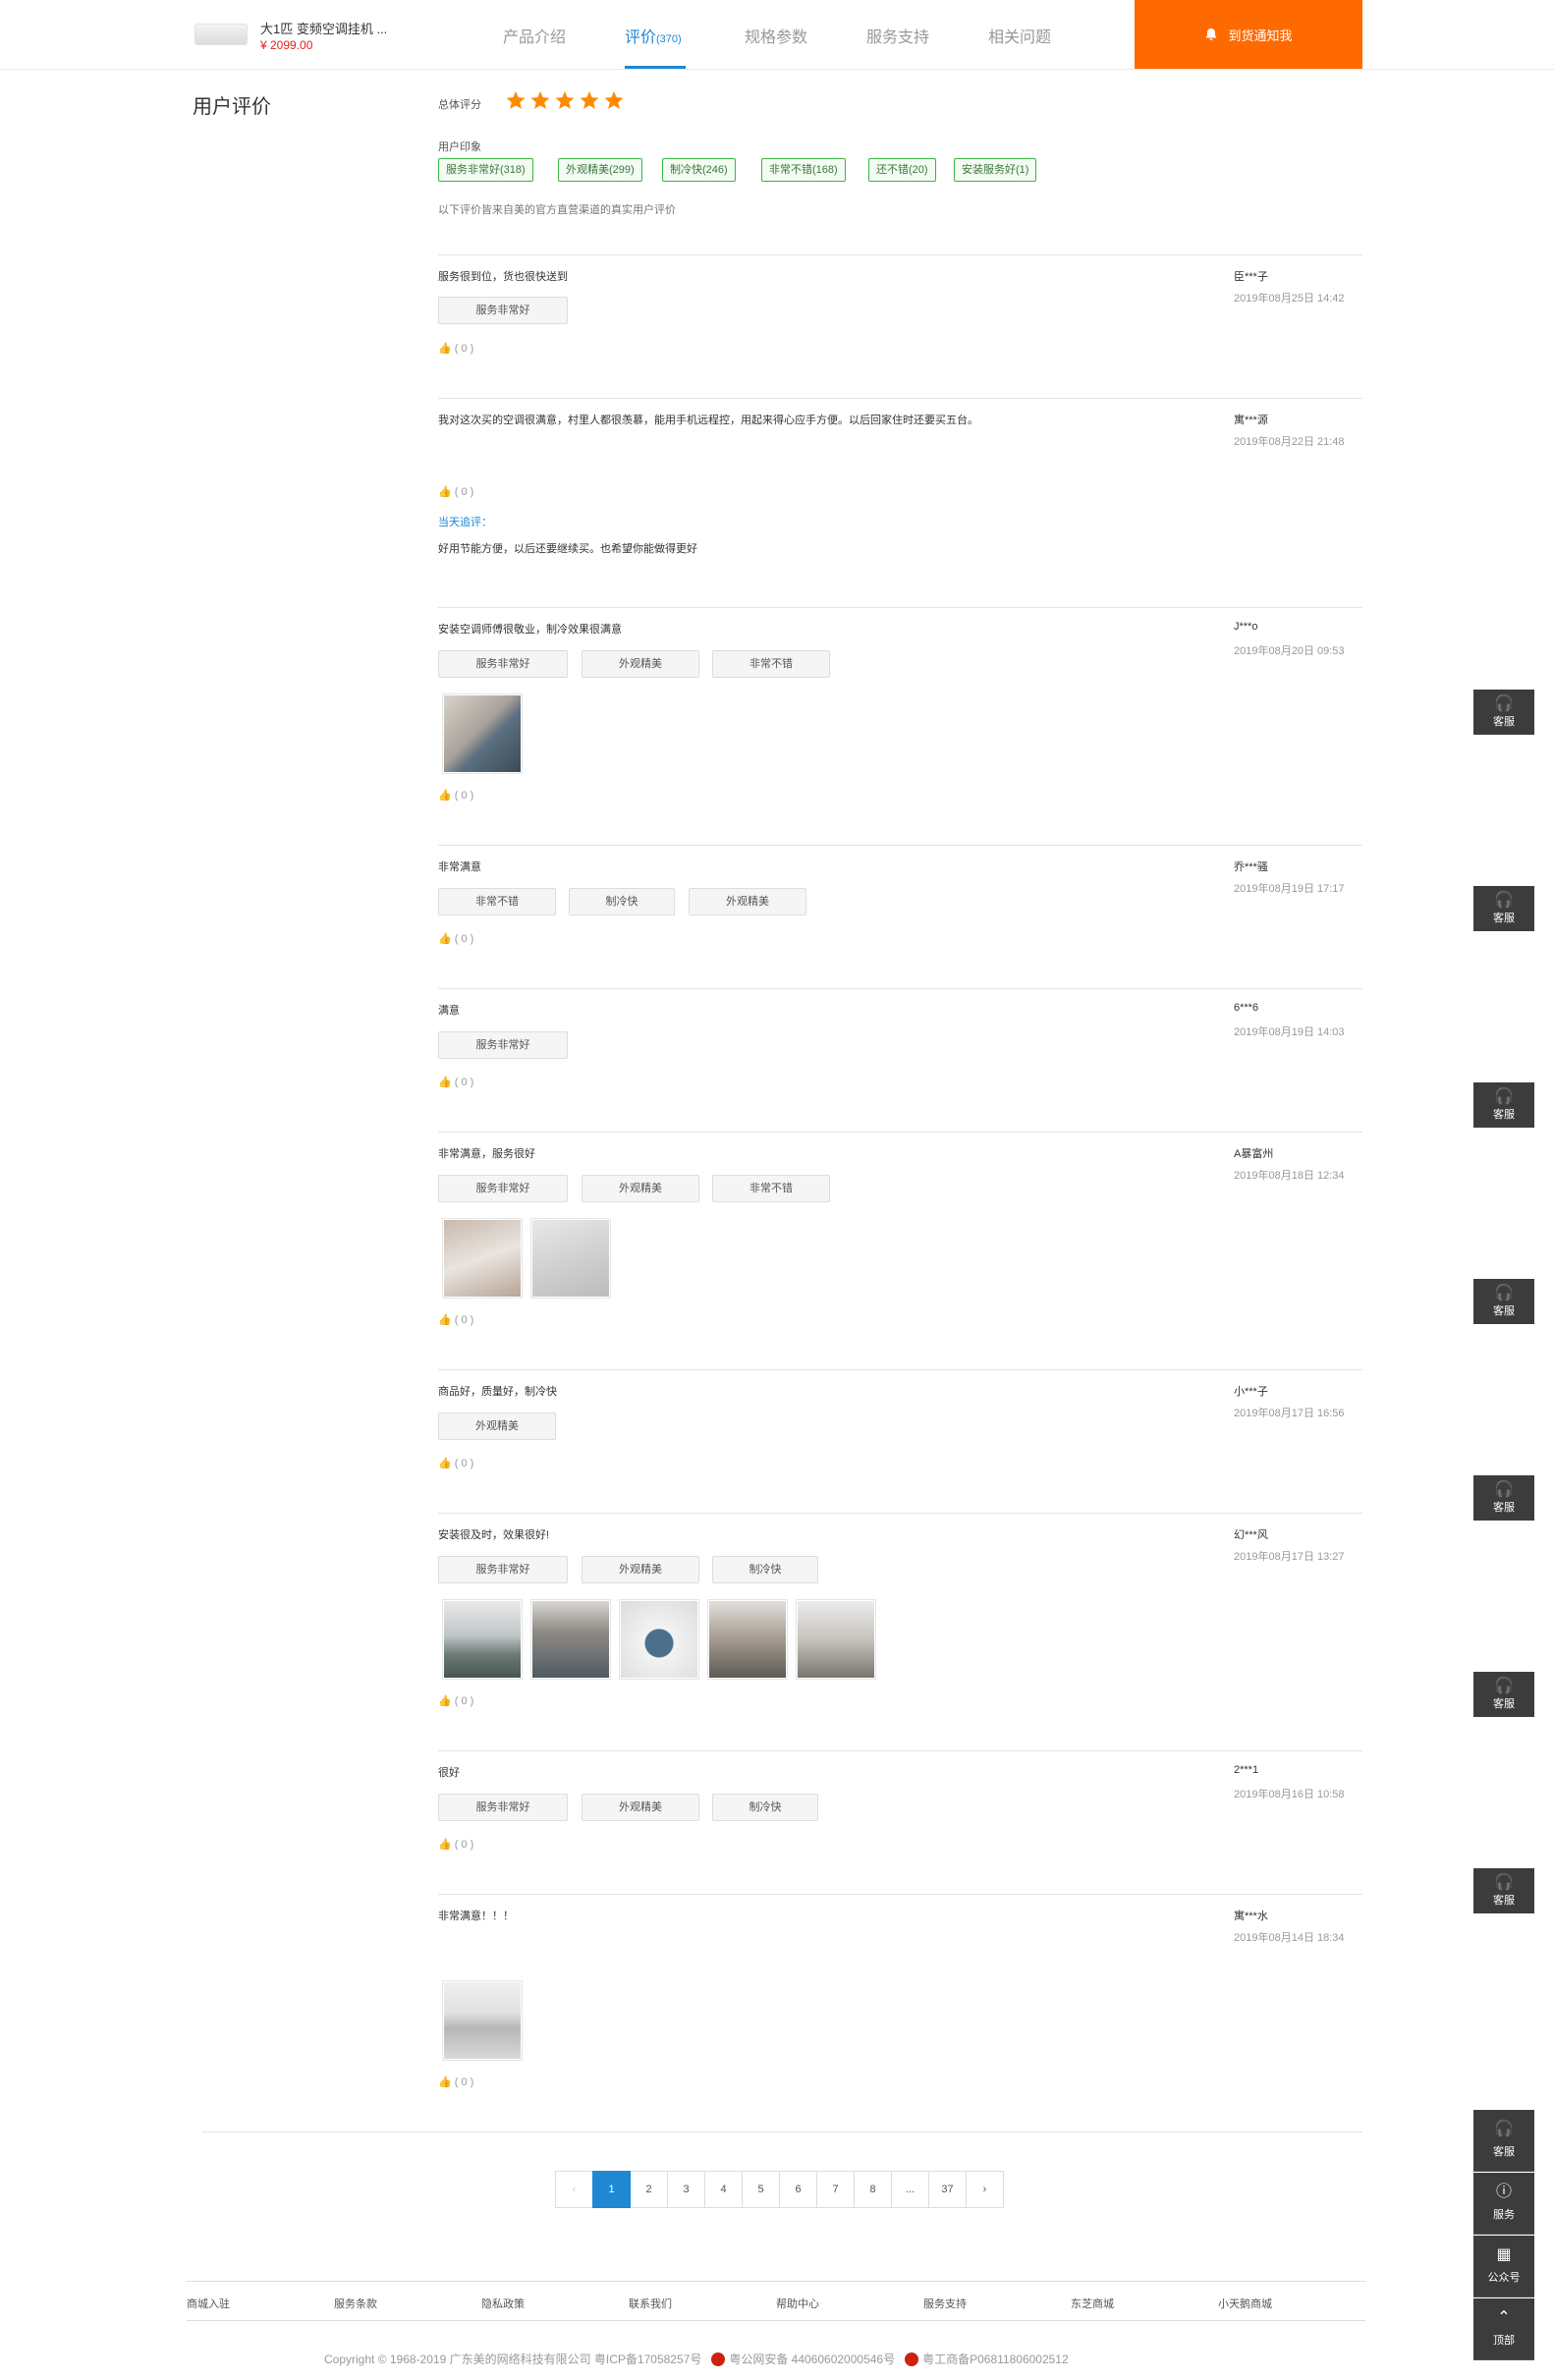 The width and height of the screenshot is (1554, 2380). I want to click on footer-link: 服务支持, so click(945, 2303).